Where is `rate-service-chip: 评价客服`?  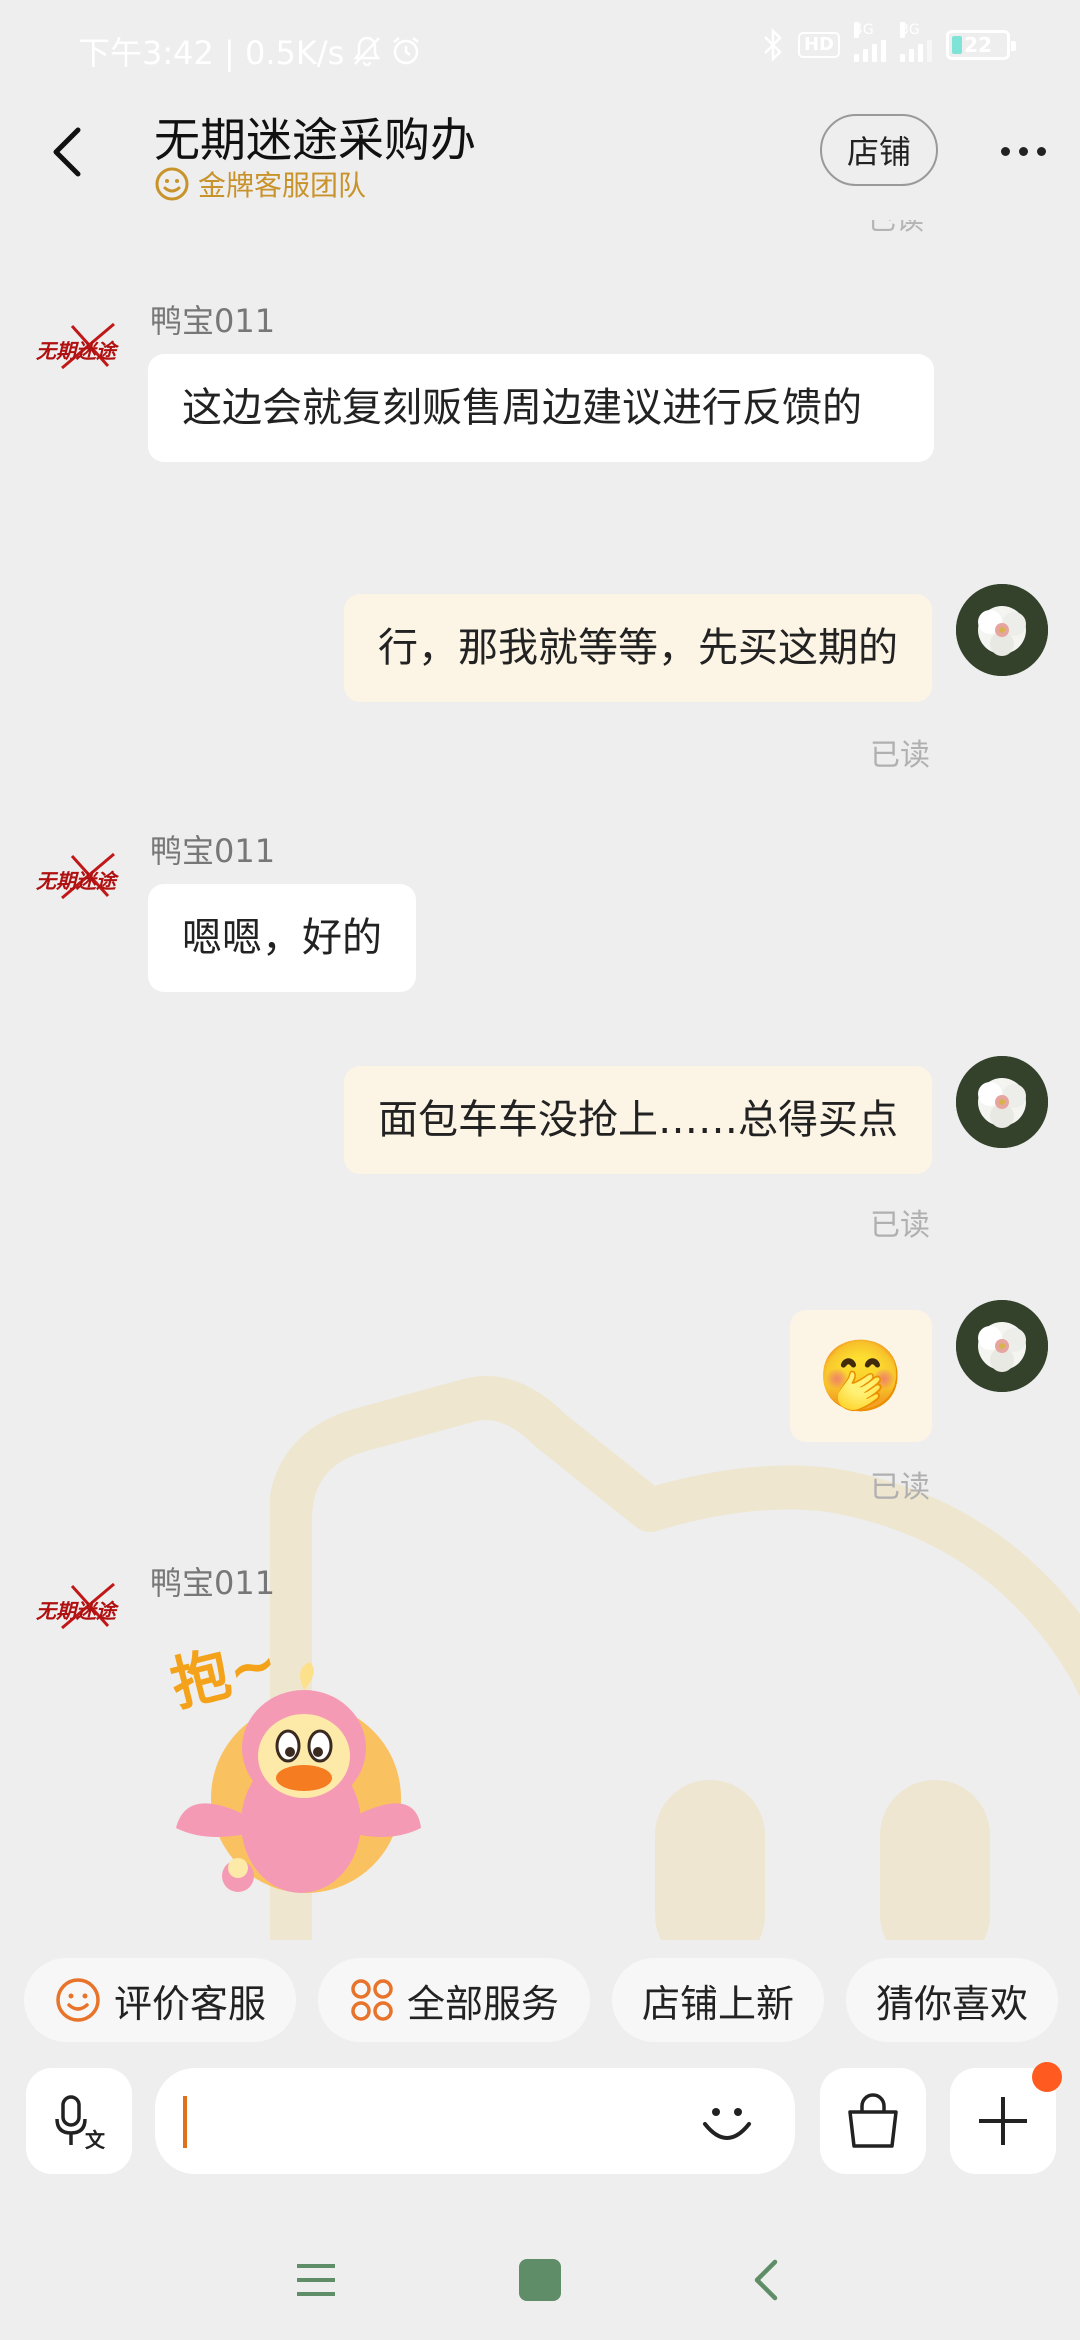
rate-service-chip: 评价客服 is located at coordinates (160, 2000).